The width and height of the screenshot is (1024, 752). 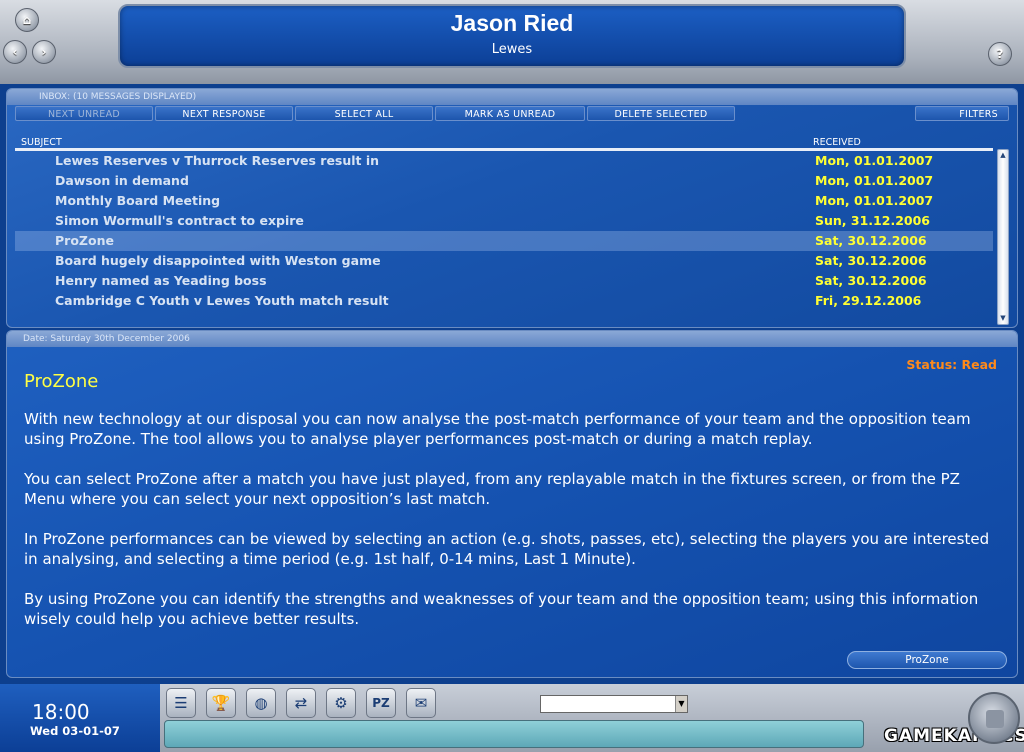 I want to click on message-received: Sun, 31.12.2006, so click(x=872, y=220).